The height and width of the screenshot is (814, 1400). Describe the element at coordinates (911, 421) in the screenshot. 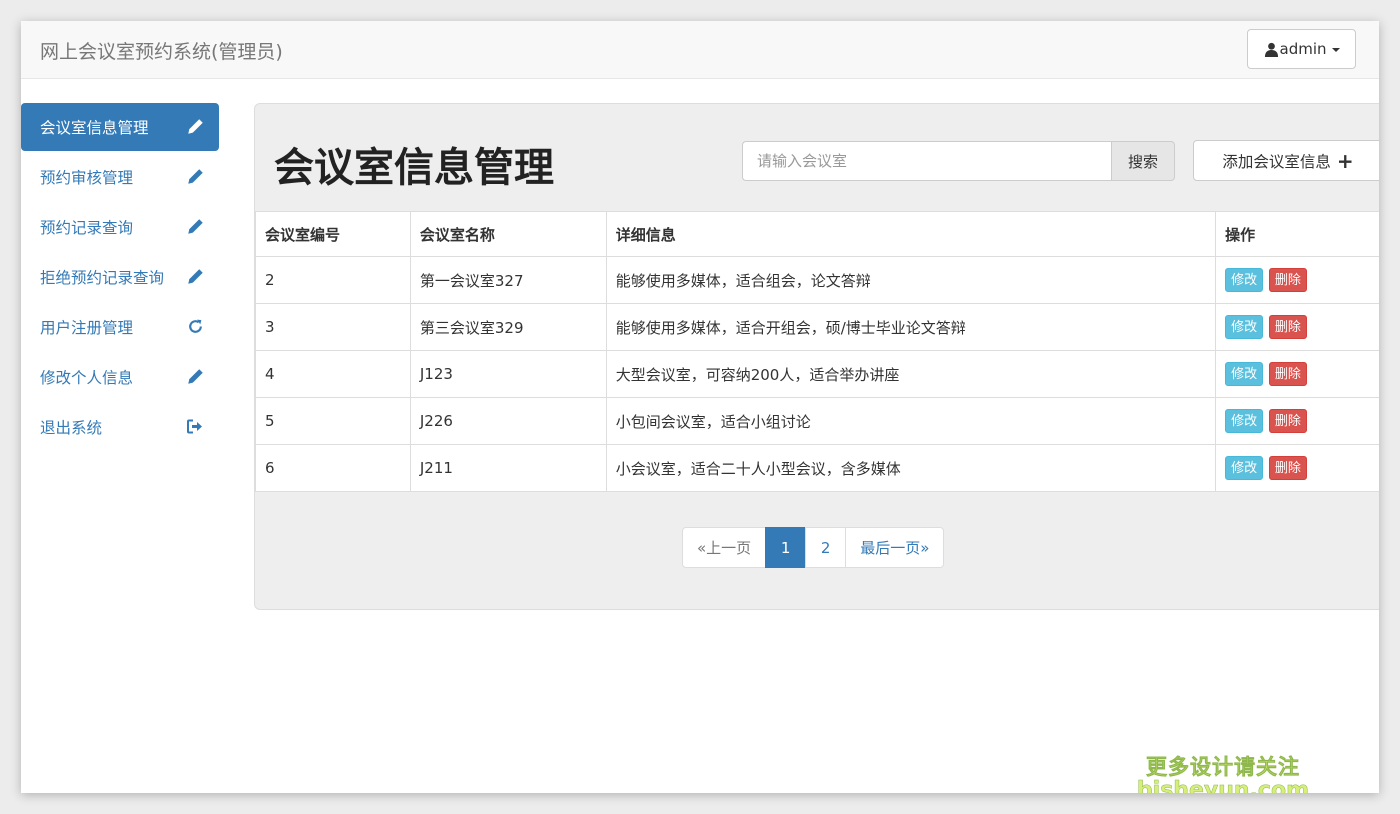

I see `cell-room-detail: 小包间会议室，适合小组讨论` at that location.